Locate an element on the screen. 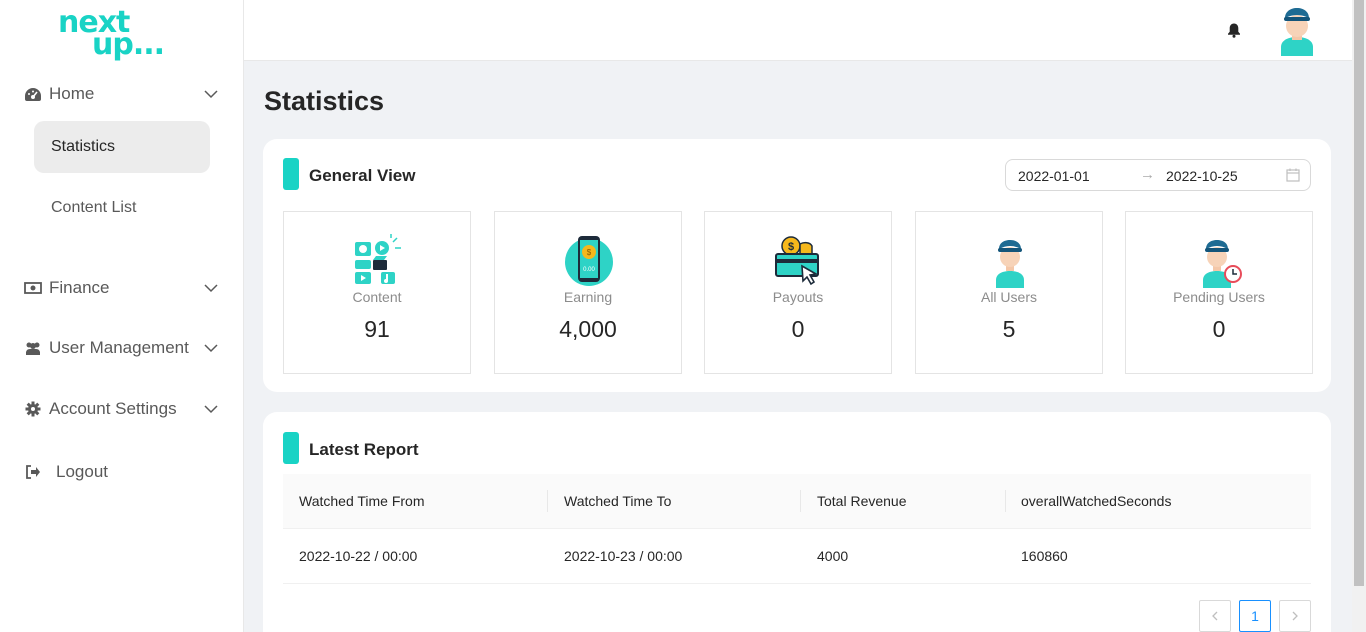 The width and height of the screenshot is (1366, 632). sidebar-item-account-settings: Account Settings is located at coordinates (122, 409).